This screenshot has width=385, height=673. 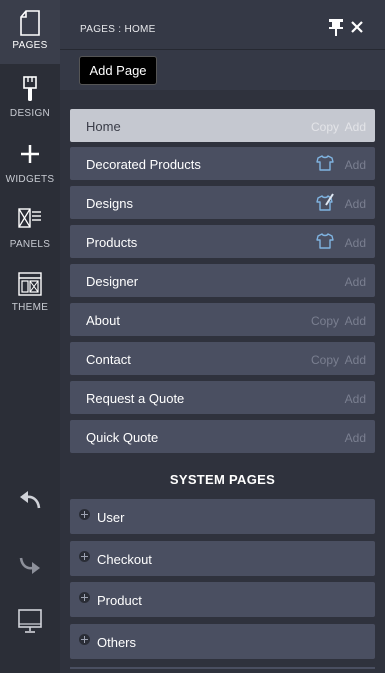 I want to click on panels-icon, so click(x=29, y=218).